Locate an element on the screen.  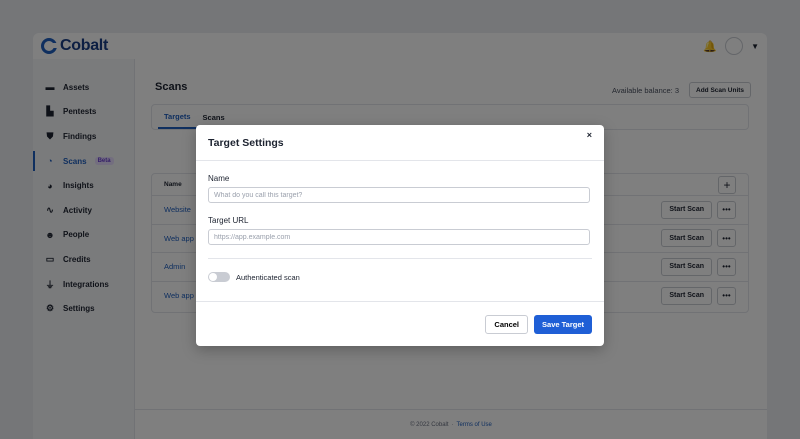
save-target-button: Save Target is located at coordinates (563, 324).